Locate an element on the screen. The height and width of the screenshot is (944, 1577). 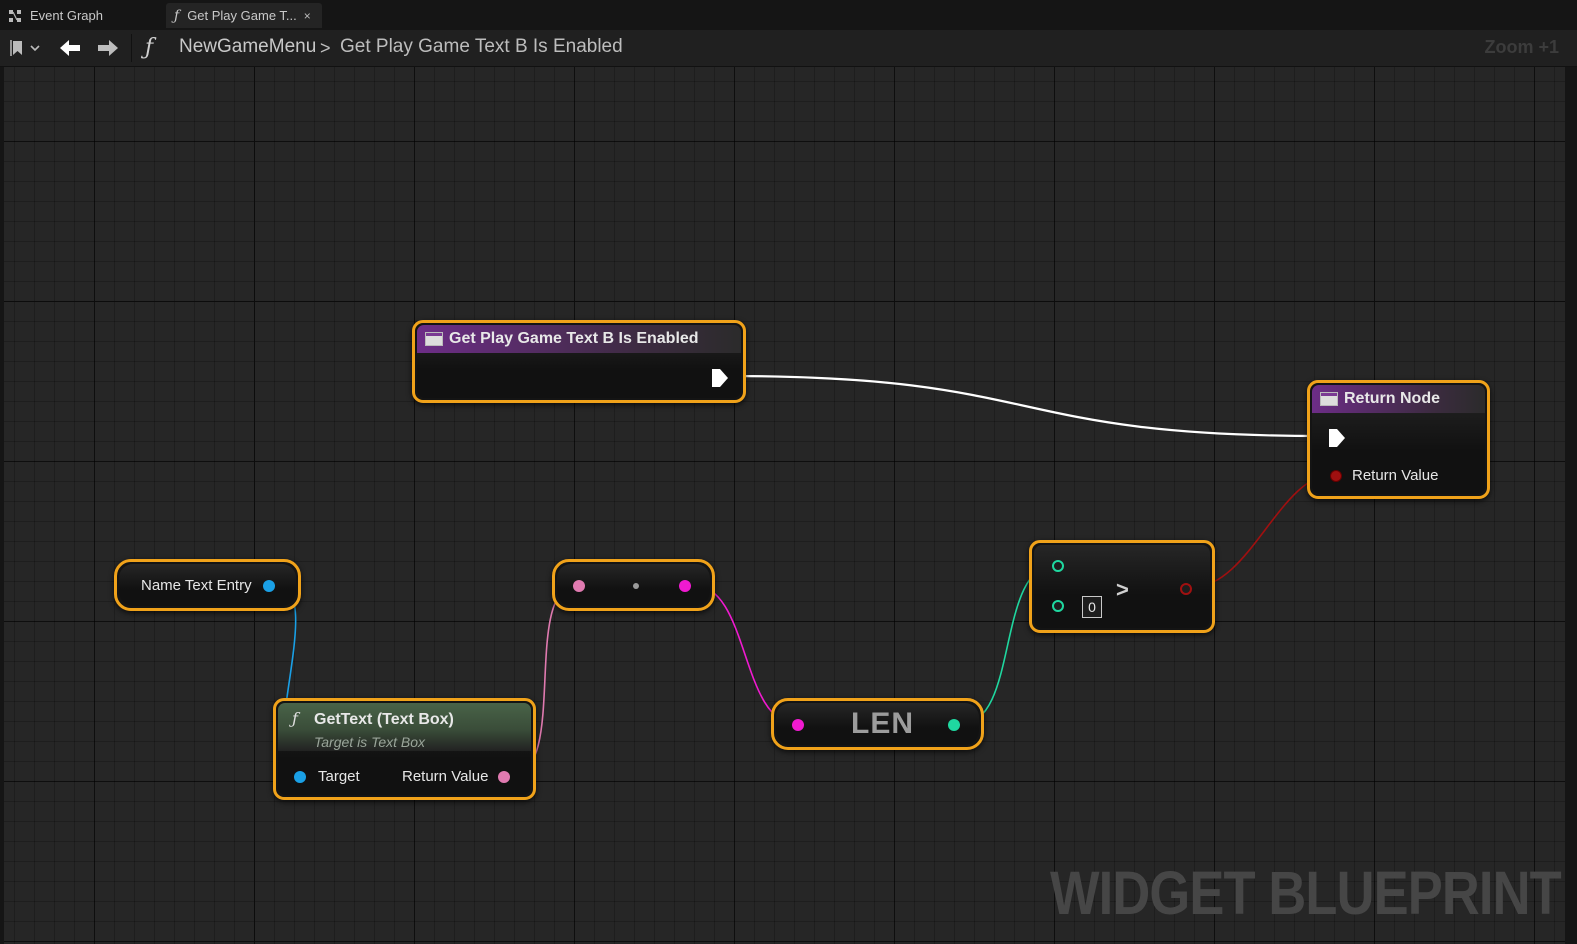
greater-node: 0 > is located at coordinates (1122, 586).